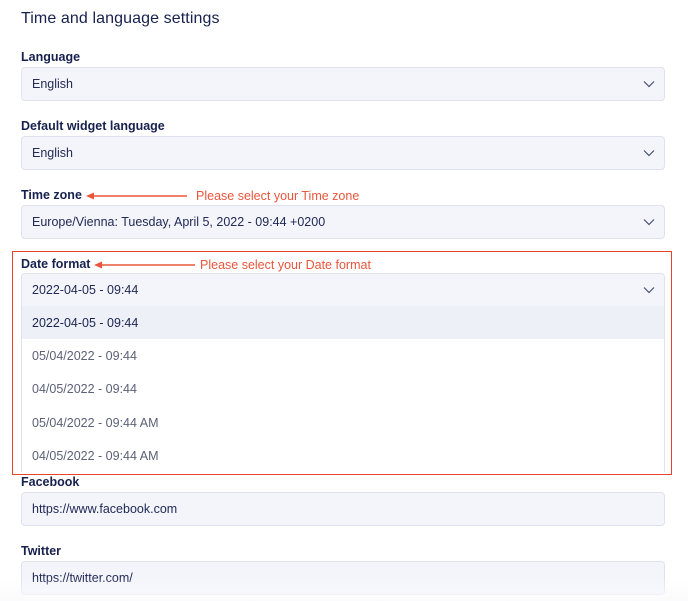 The width and height of the screenshot is (688, 601). I want to click on facebook-value: https://www.facebook.com, so click(105, 509).